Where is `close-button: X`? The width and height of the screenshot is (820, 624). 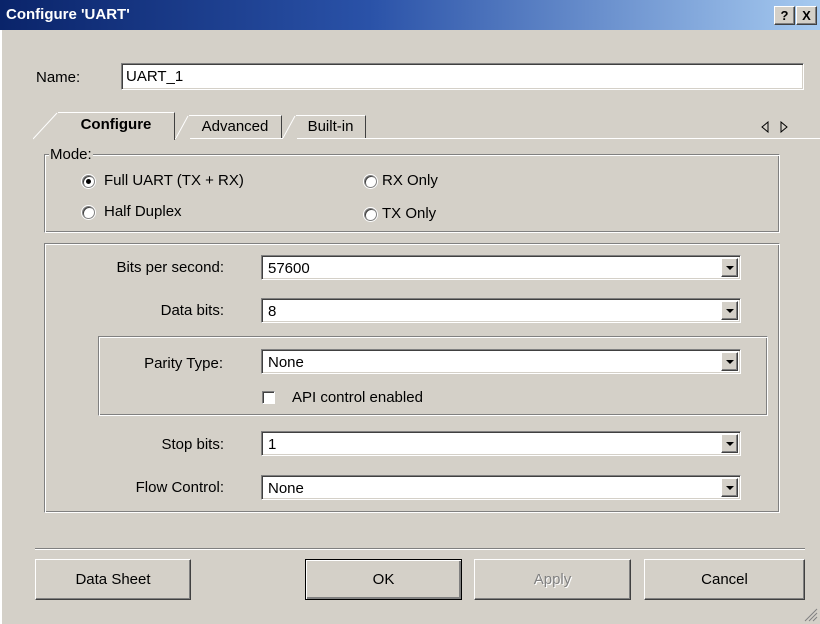 close-button: X is located at coordinates (806, 15).